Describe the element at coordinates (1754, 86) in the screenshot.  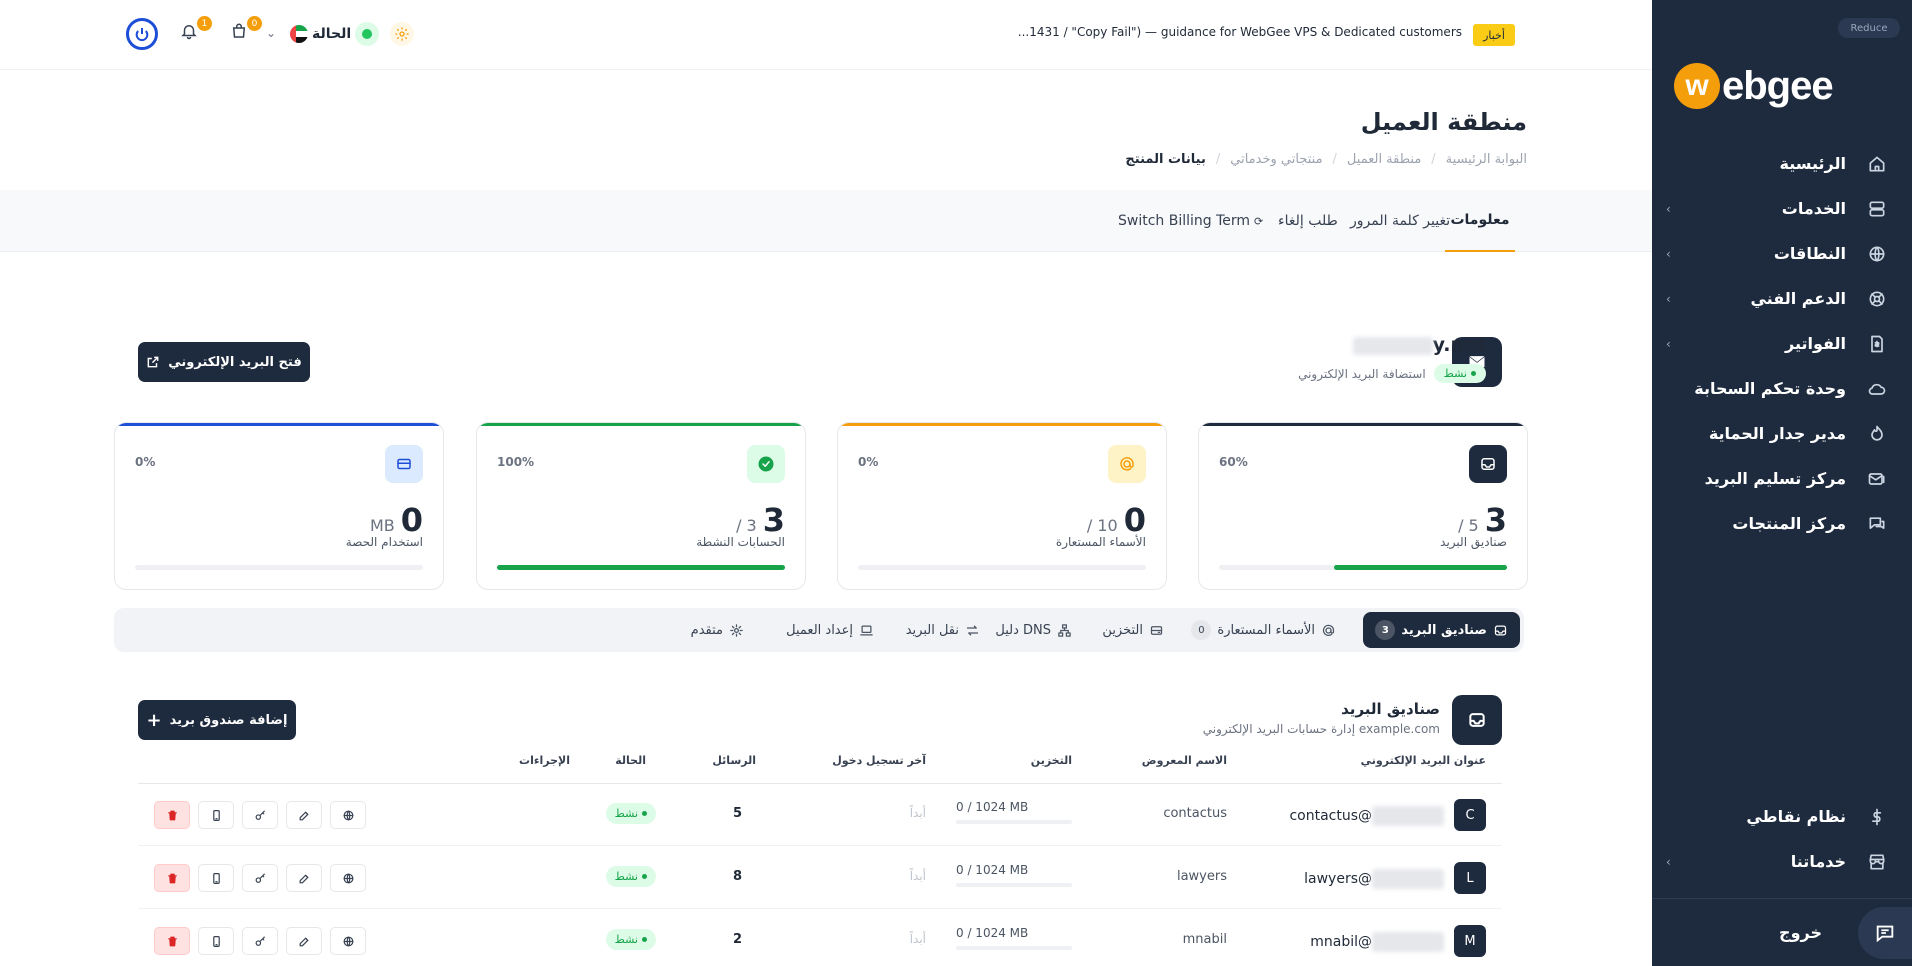
I see `webgee-logo: w ebgee` at that location.